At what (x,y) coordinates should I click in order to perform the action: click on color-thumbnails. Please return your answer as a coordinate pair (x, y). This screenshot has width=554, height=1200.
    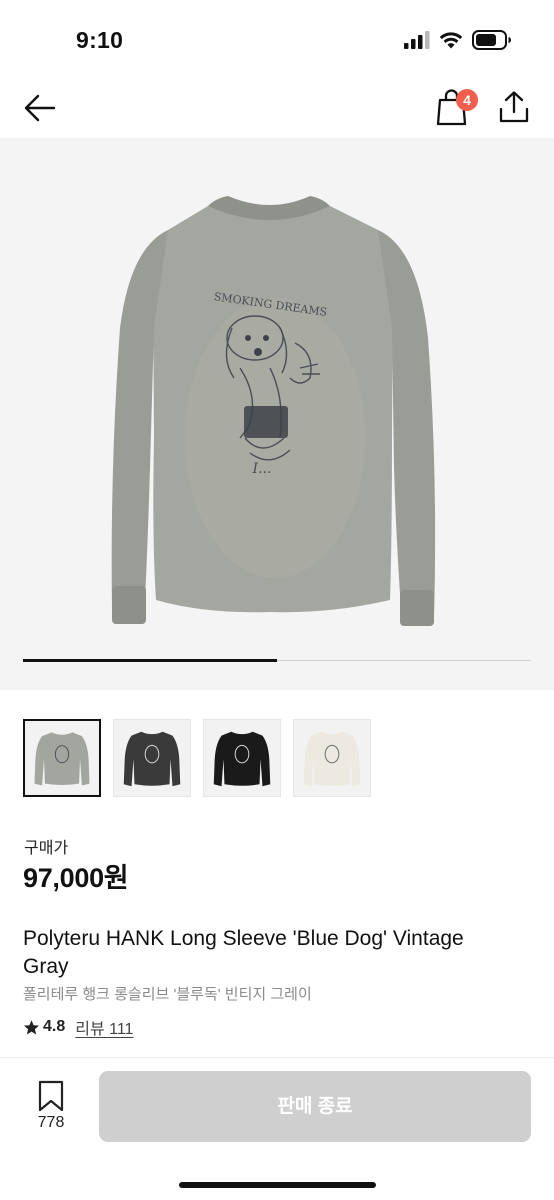
    Looking at the image, I should click on (197, 758).